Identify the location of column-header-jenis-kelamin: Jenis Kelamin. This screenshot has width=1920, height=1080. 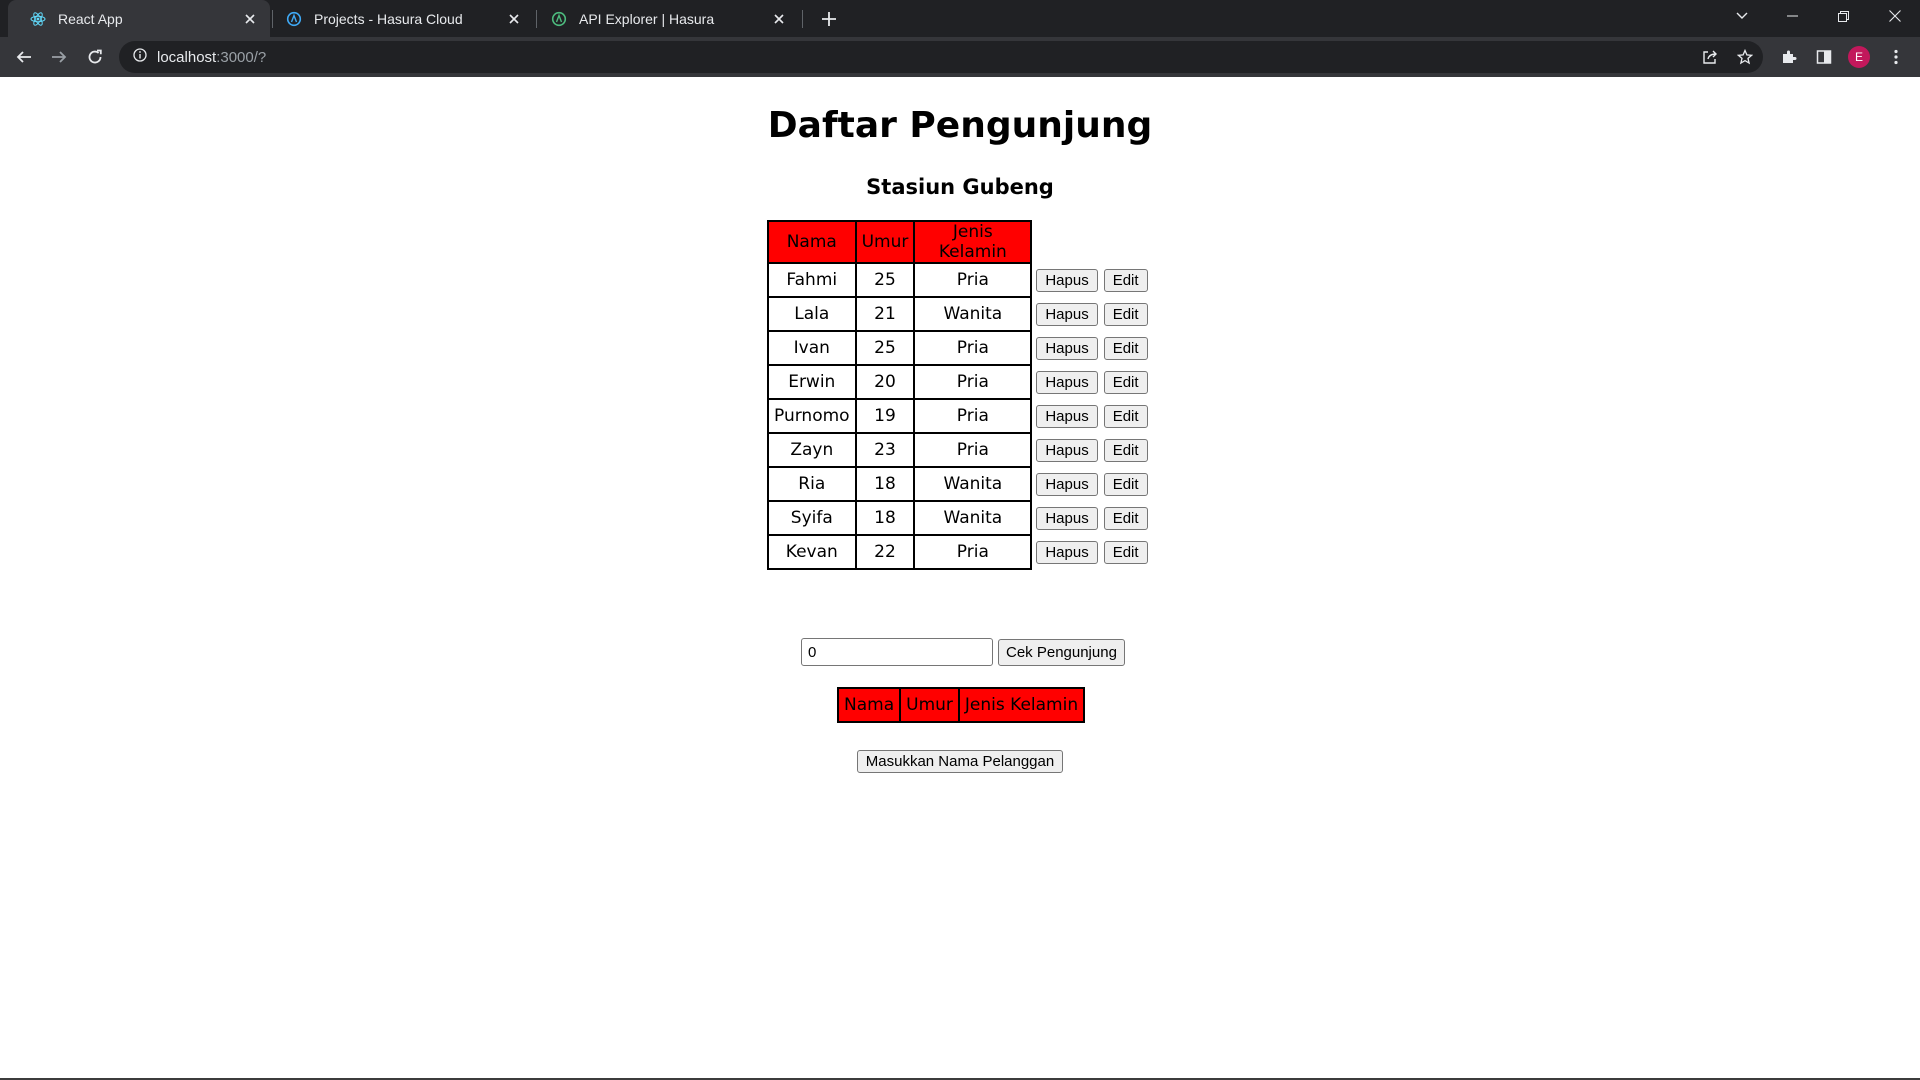
(973, 242).